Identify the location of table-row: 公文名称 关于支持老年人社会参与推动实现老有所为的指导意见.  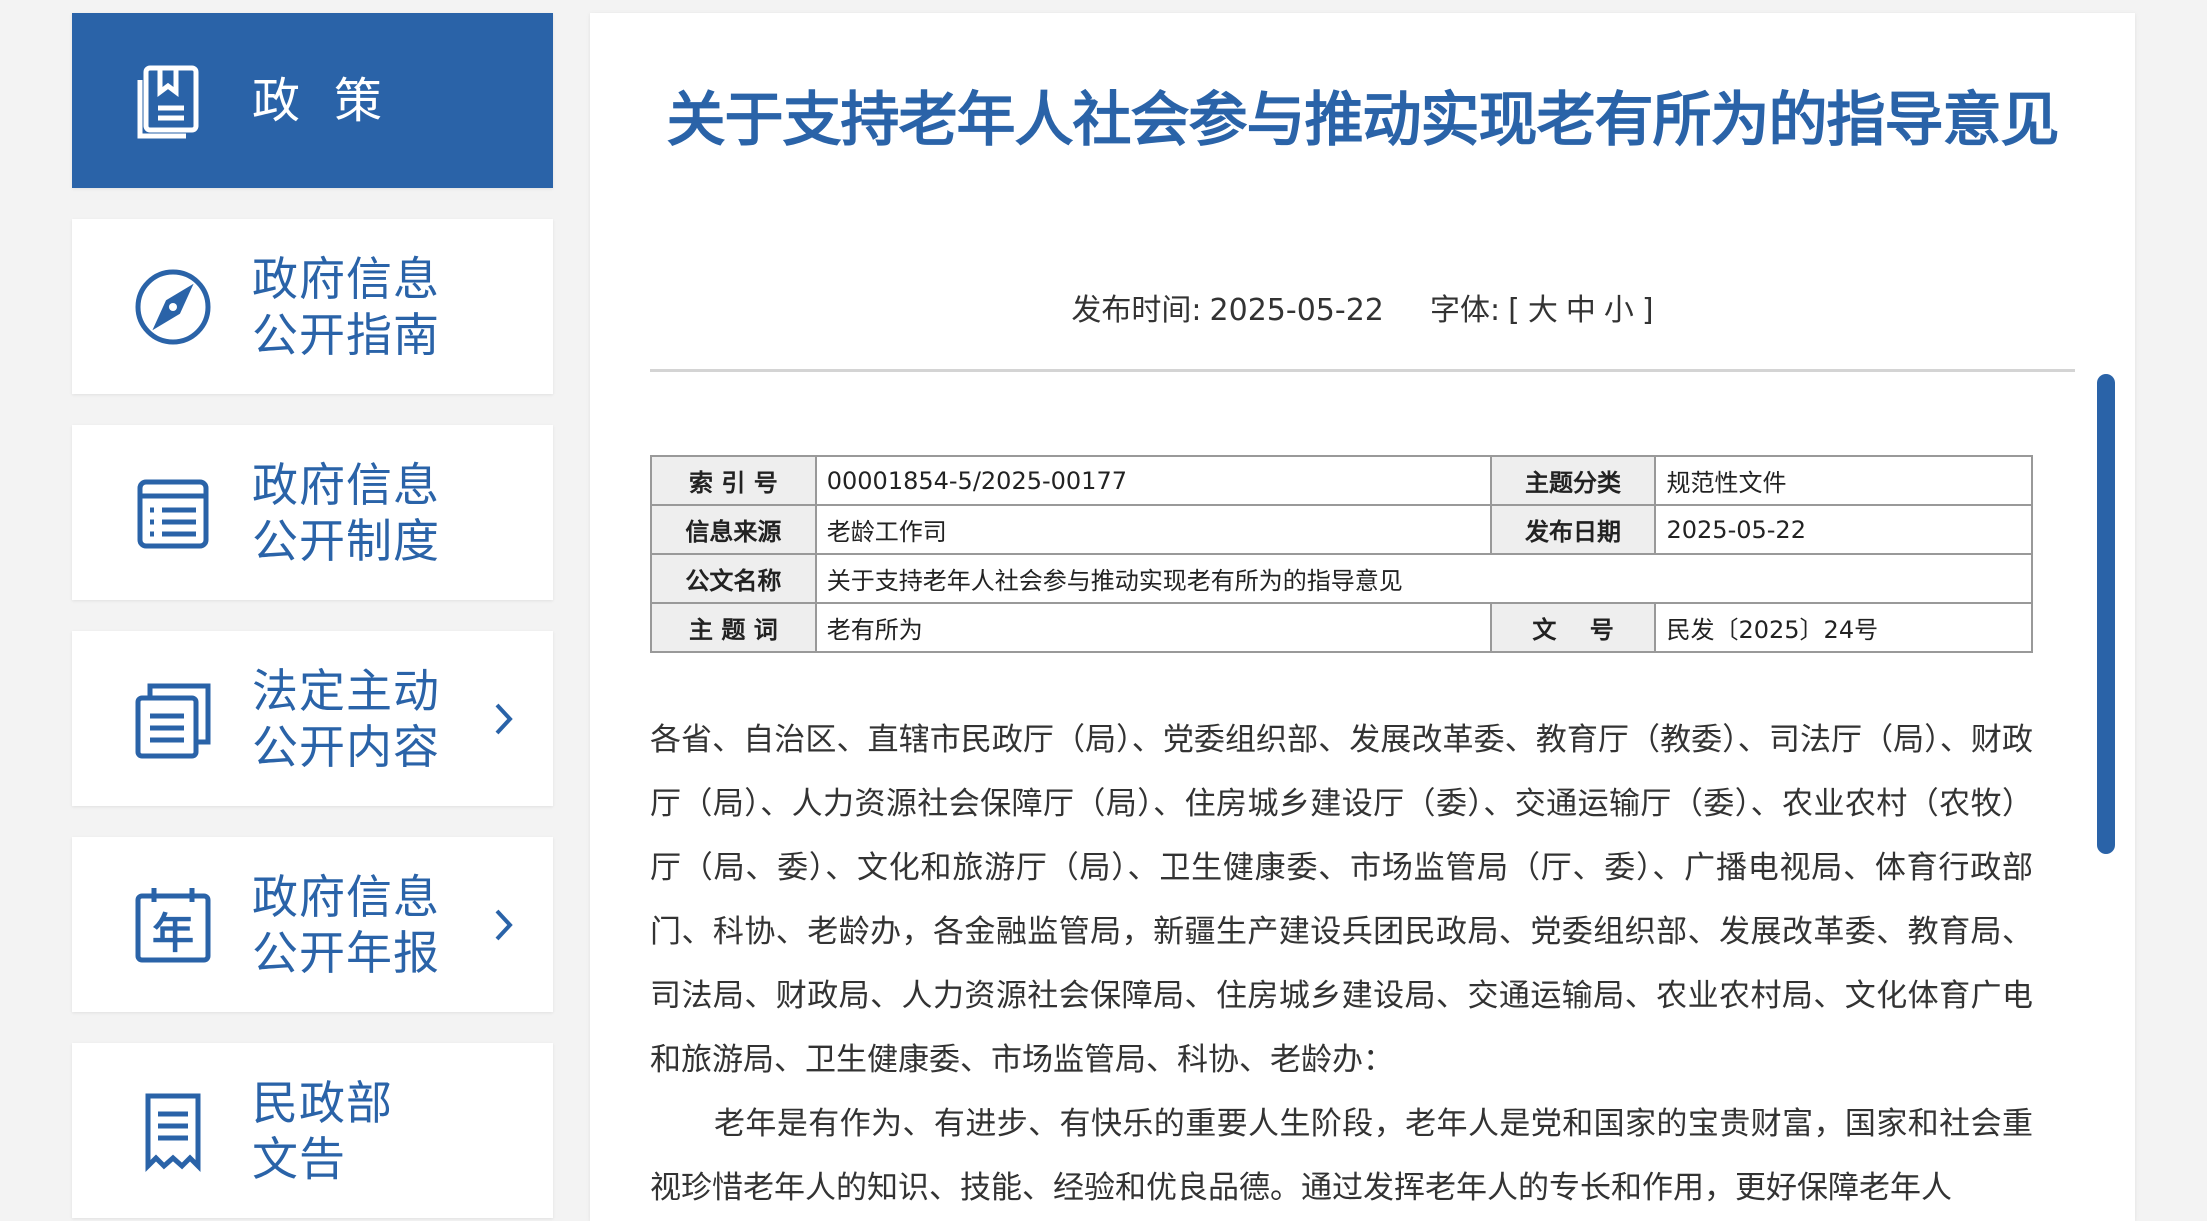
(1342, 578).